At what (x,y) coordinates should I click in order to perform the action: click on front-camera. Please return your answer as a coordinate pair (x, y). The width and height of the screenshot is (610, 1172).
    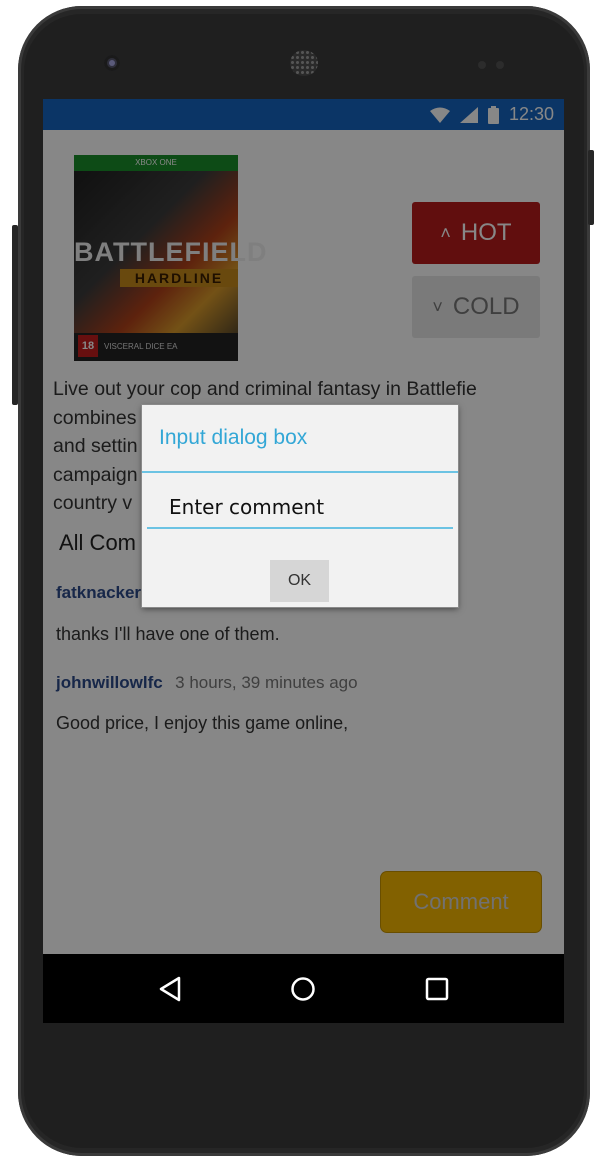
    Looking at the image, I should click on (112, 63).